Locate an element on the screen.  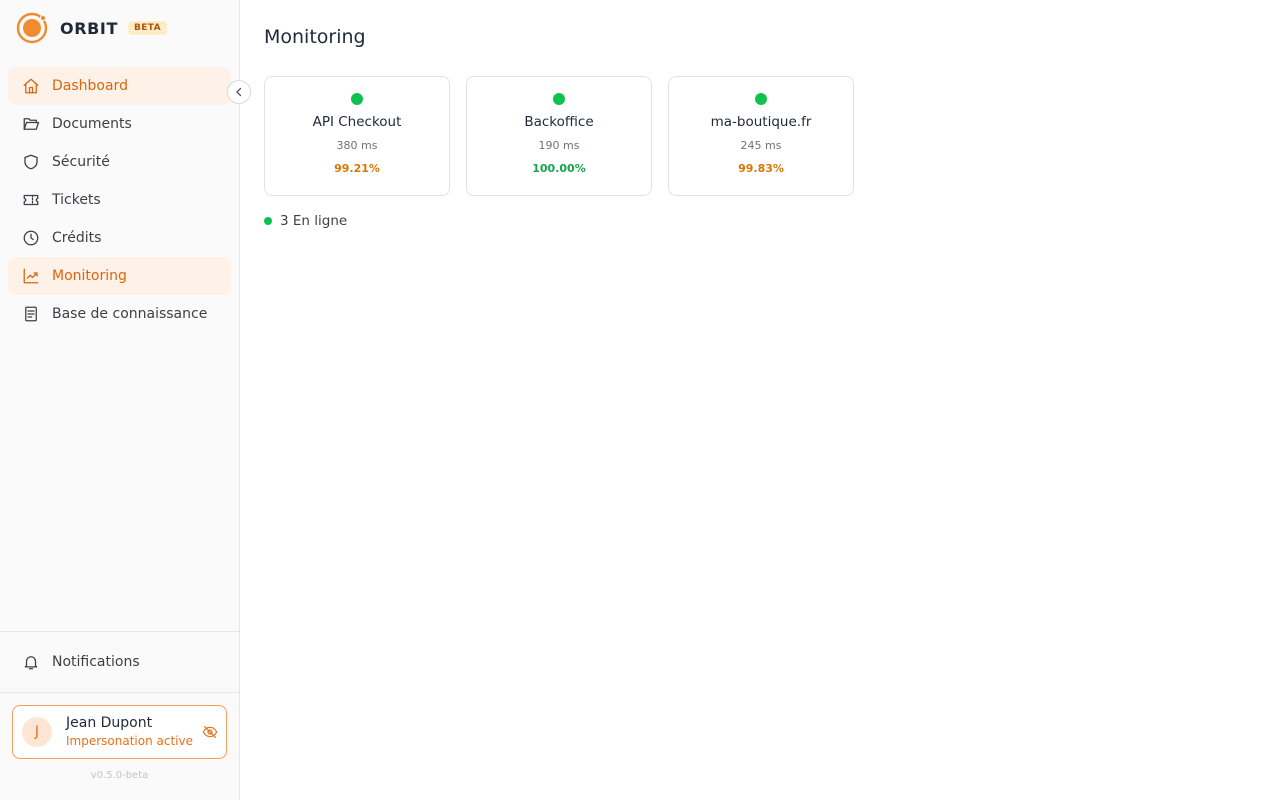
sidebar-item-base-de-connaissance: Base de connaissance is located at coordinates (119, 314).